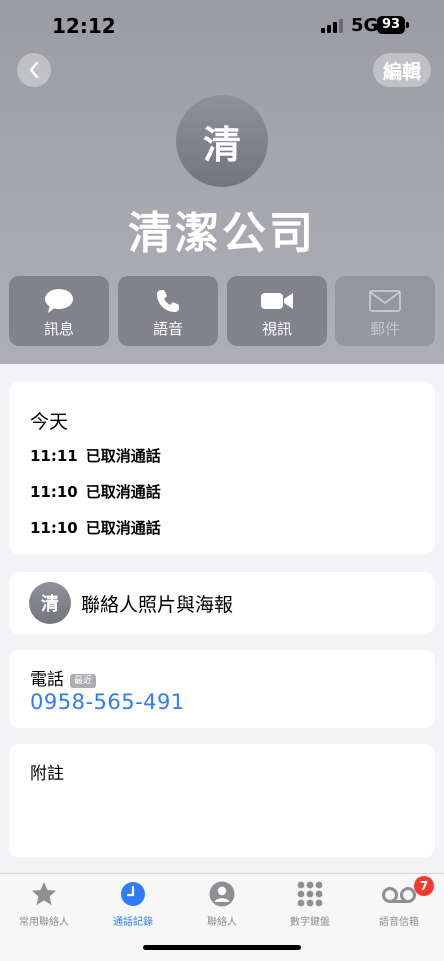  I want to click on tab-label: 通話記錄, so click(133, 922).